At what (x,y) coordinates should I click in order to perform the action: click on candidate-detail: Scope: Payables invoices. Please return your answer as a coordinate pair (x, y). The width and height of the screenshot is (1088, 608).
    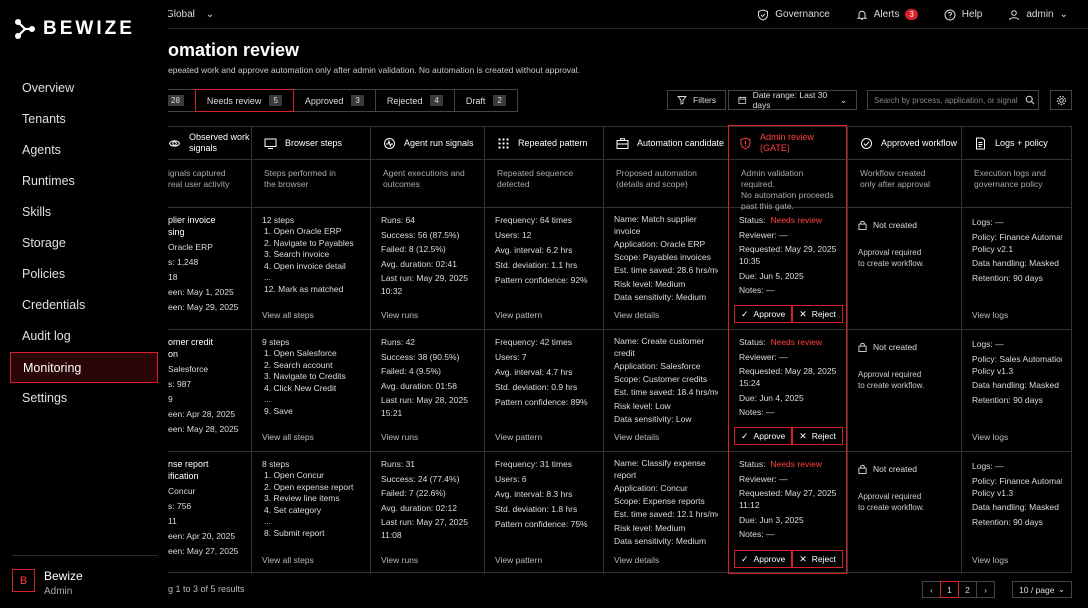
    Looking at the image, I should click on (662, 257).